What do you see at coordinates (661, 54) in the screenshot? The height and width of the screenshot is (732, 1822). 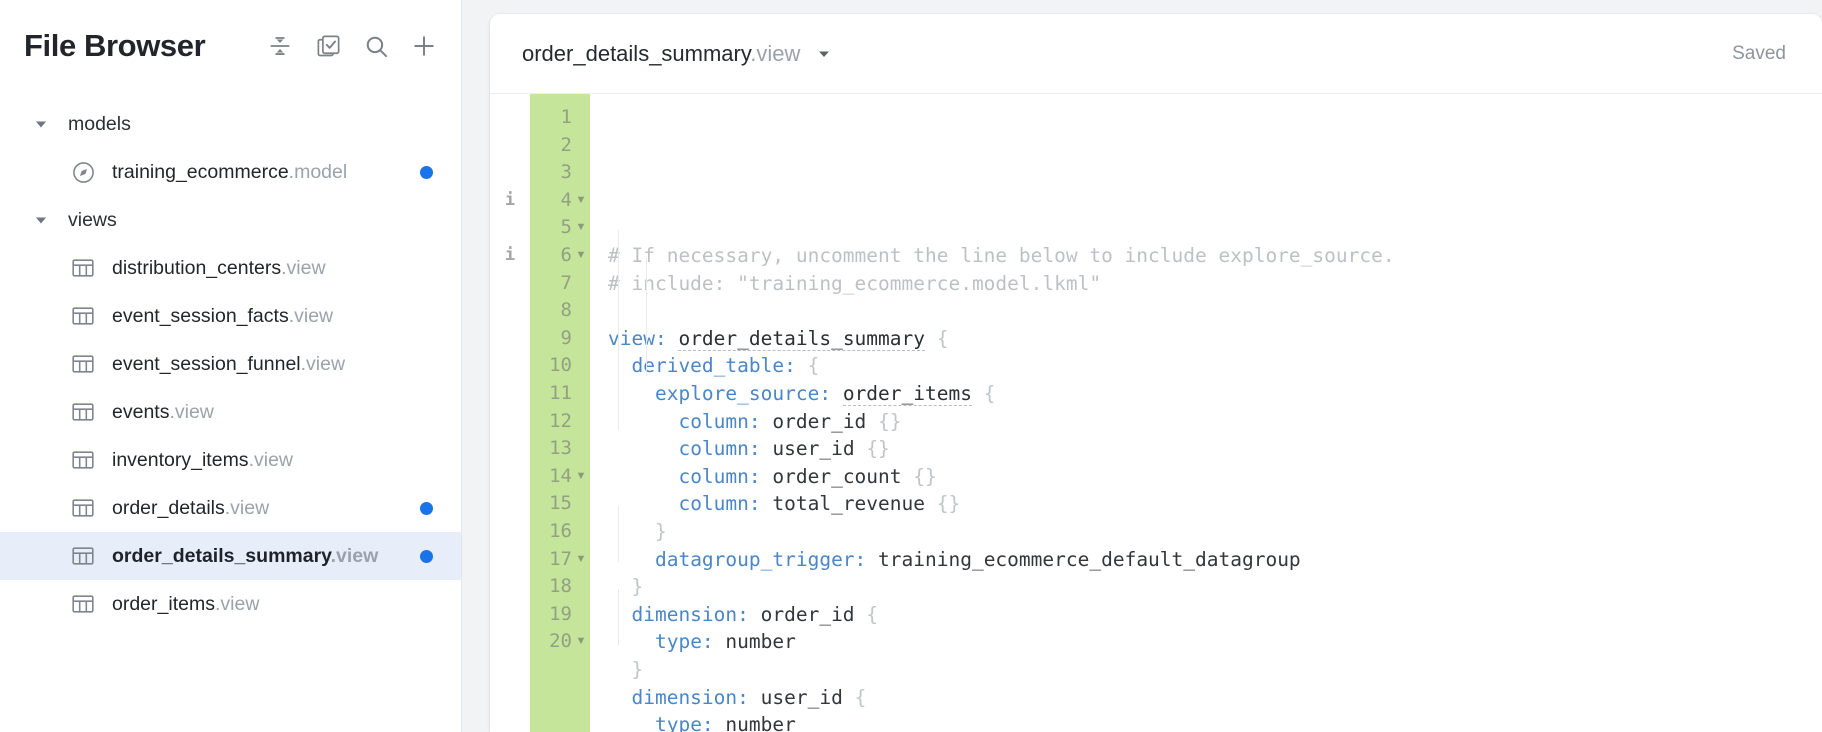 I see `editor-file-title: order_details_summary.view` at bounding box center [661, 54].